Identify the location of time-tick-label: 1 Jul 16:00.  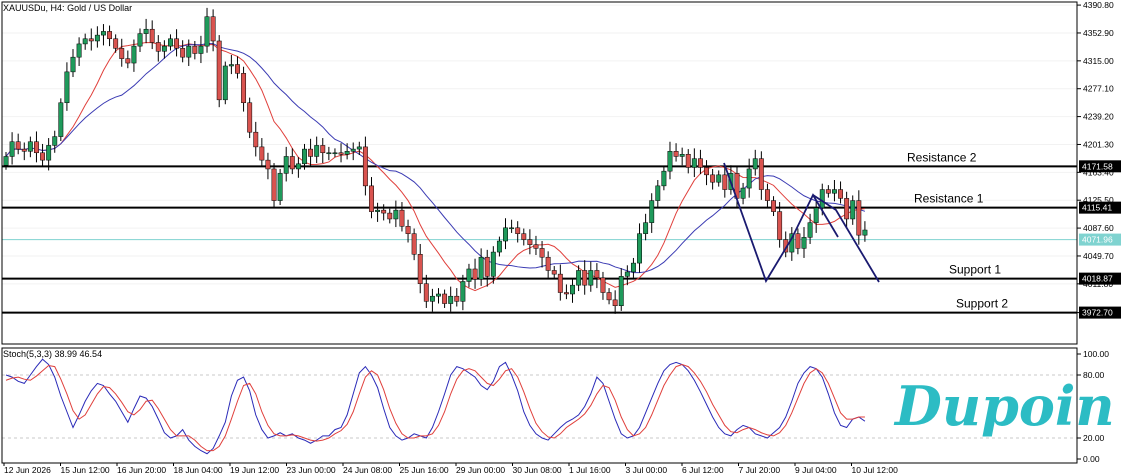
(590, 470).